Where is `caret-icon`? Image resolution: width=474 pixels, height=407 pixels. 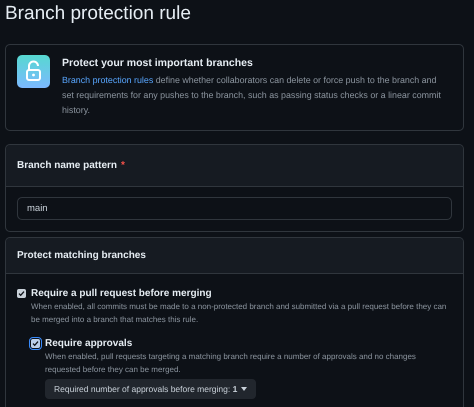 caret-icon is located at coordinates (244, 389).